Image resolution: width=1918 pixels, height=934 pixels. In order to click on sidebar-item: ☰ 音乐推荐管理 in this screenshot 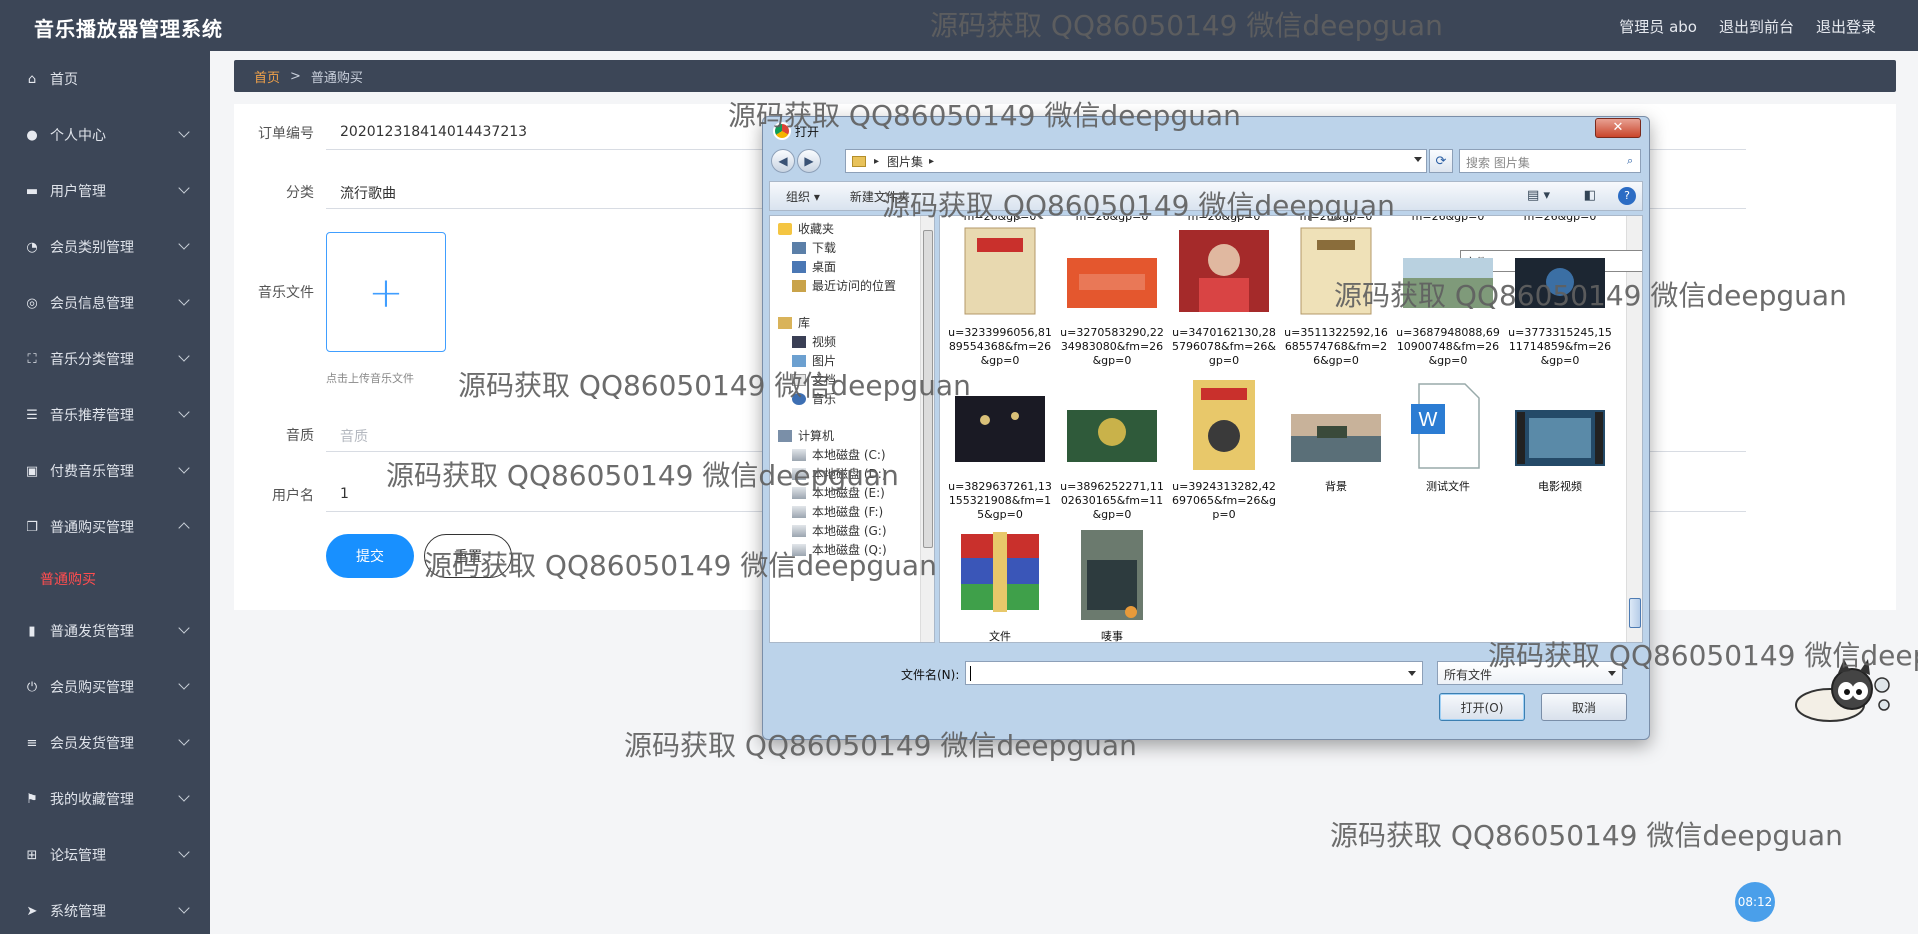, I will do `click(105, 415)`.